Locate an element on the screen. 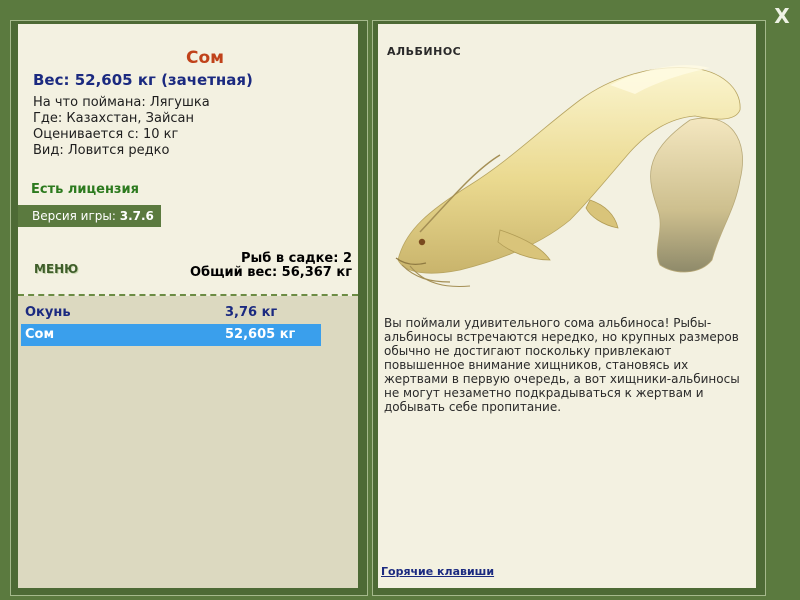 This screenshot has height=600, width=800. close-button: X is located at coordinates (782, 16).